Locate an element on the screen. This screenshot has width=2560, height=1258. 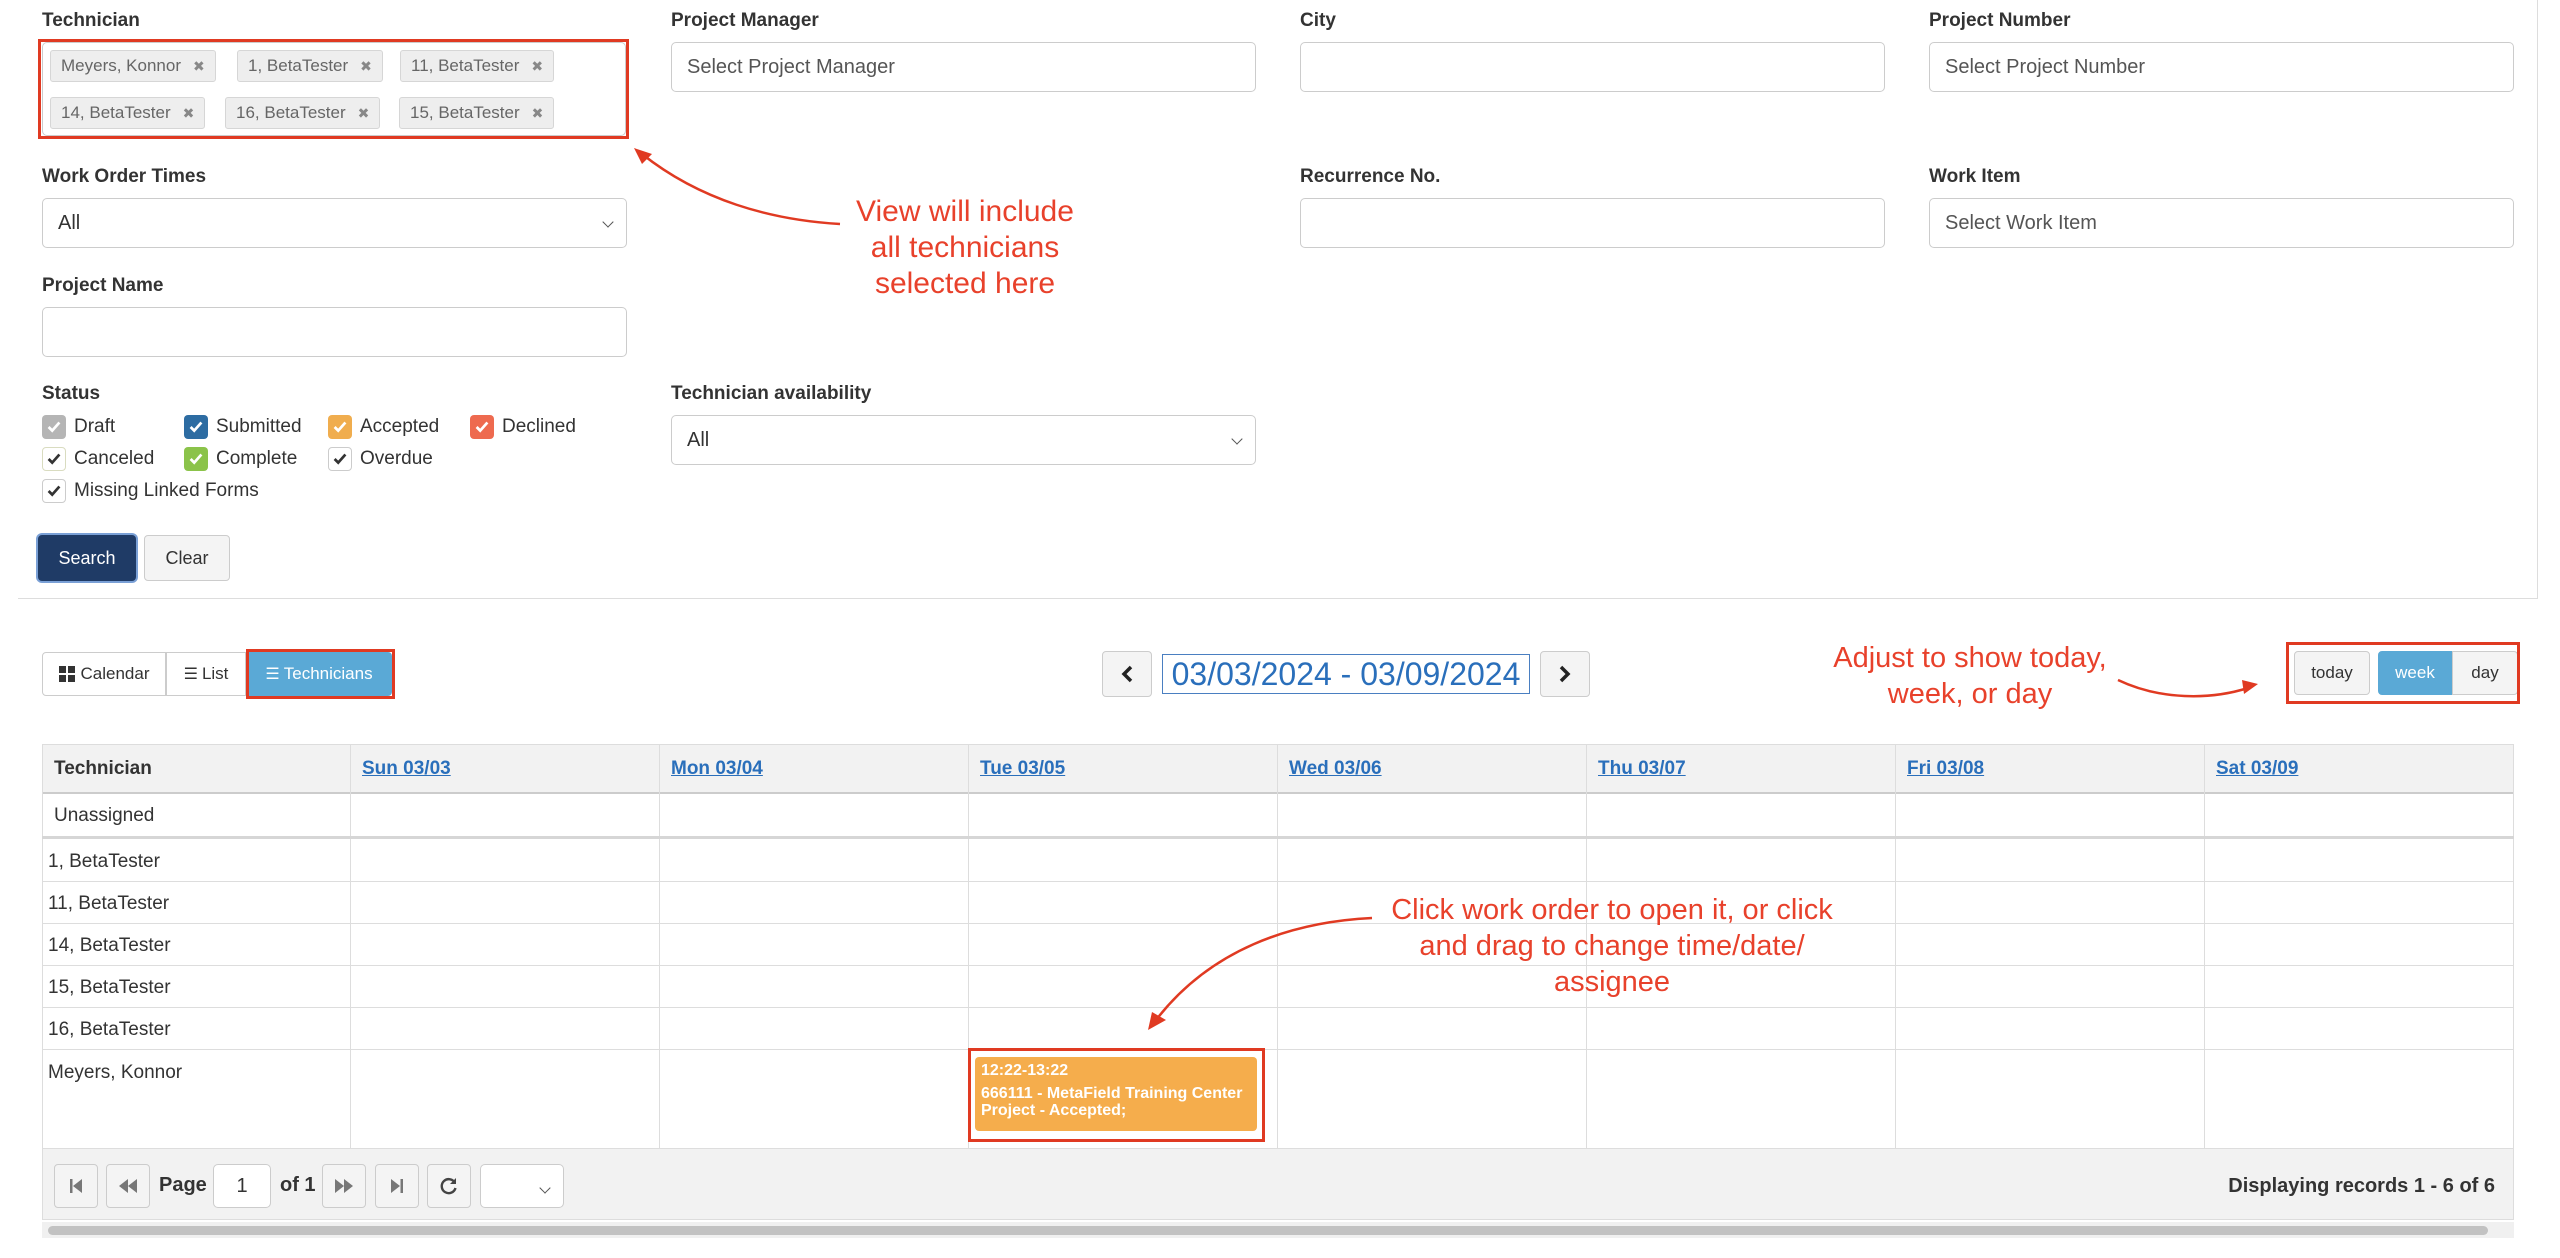
page-label: Page is located at coordinates (183, 1185).